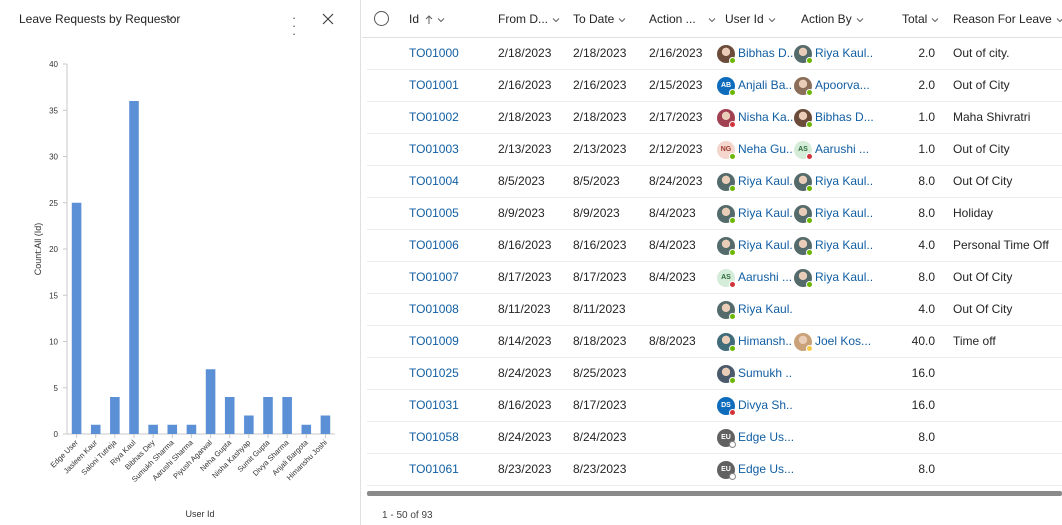 This screenshot has width=1062, height=525. I want to click on record-id-link: TO01006, so click(449, 245).